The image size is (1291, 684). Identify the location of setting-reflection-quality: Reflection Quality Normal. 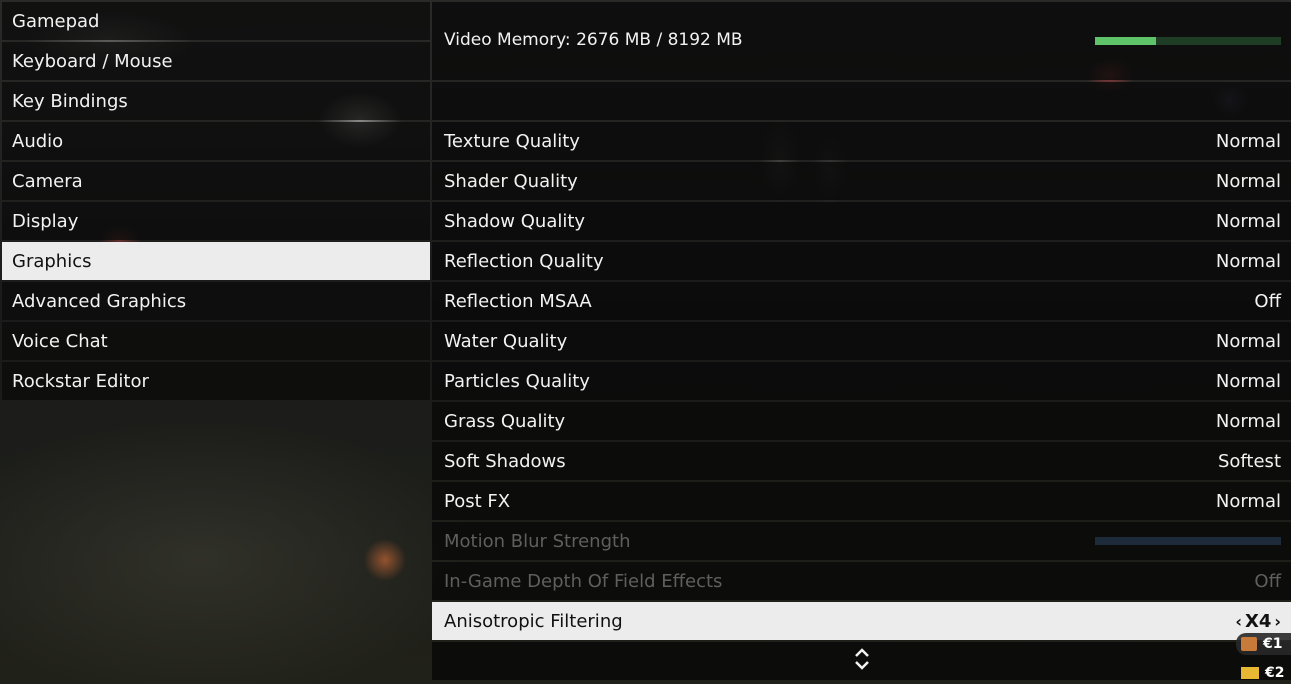
(861, 261).